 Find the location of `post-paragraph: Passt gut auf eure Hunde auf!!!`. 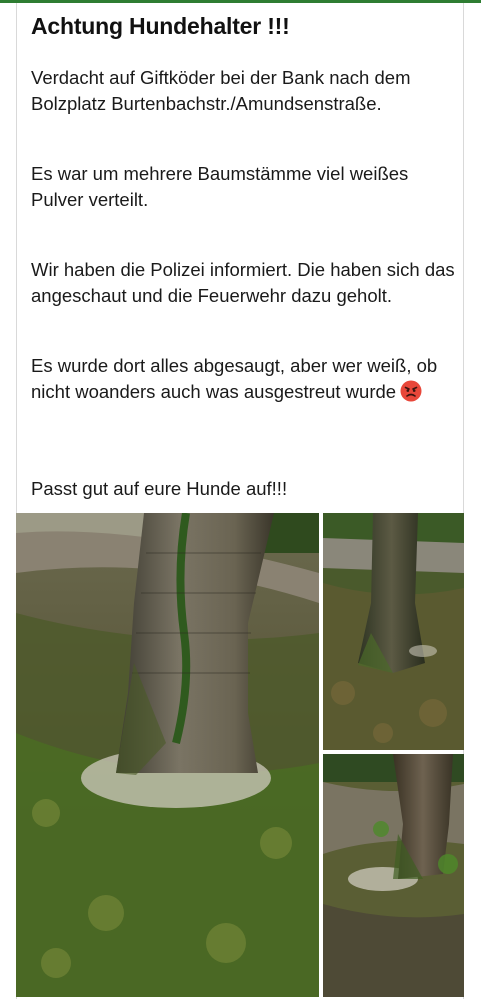

post-paragraph: Passt gut auf eure Hunde auf!!! is located at coordinates (159, 488).